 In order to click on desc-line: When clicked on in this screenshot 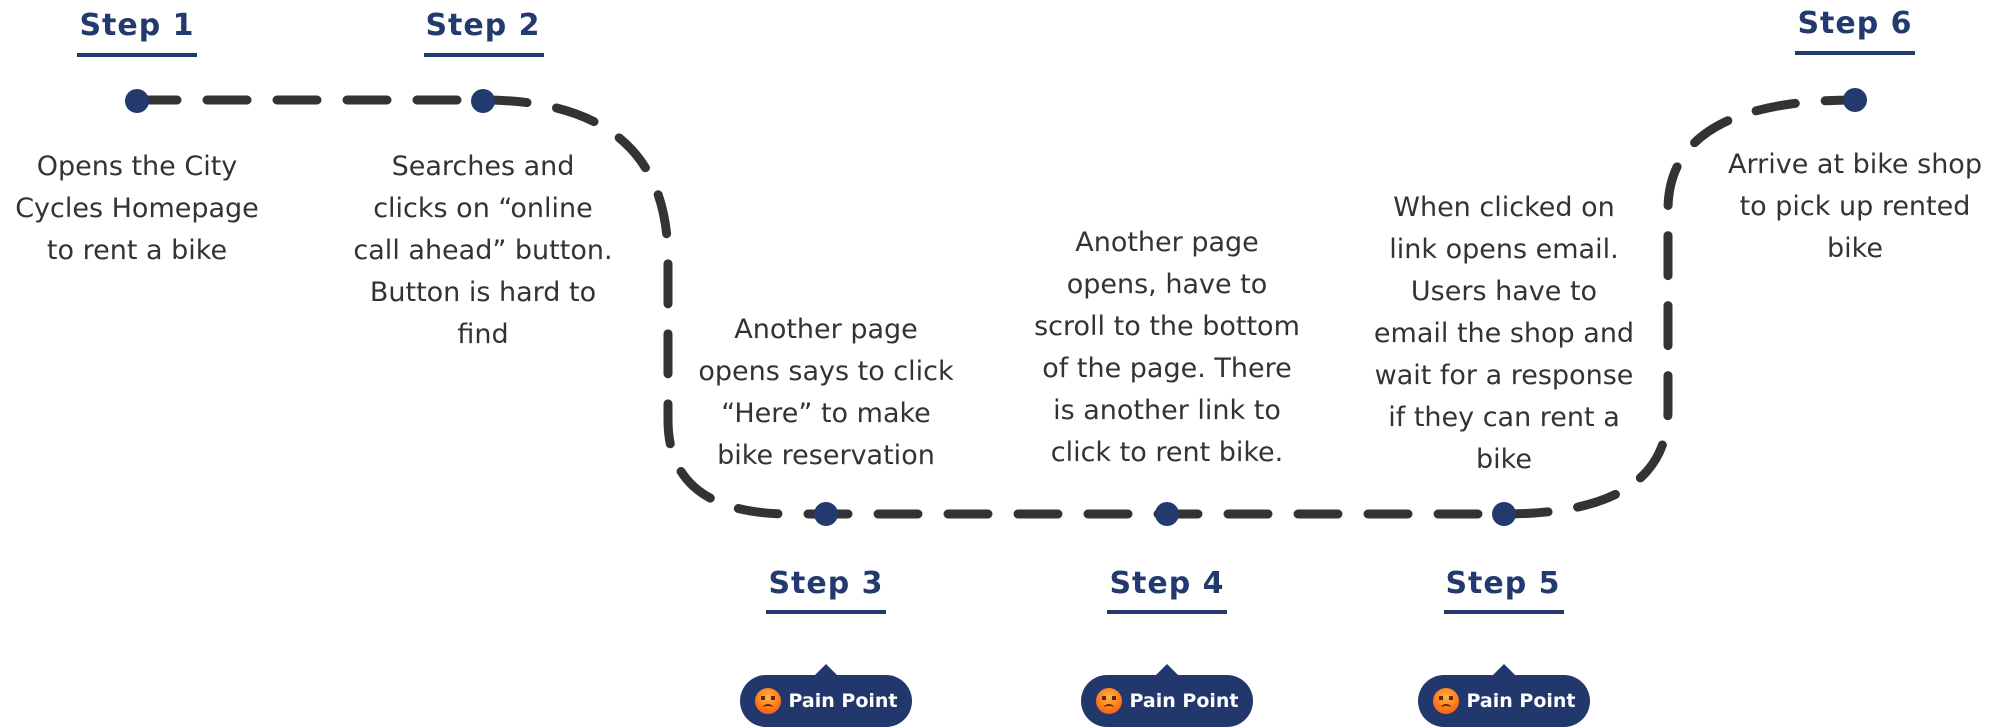, I will do `click(1504, 207)`.